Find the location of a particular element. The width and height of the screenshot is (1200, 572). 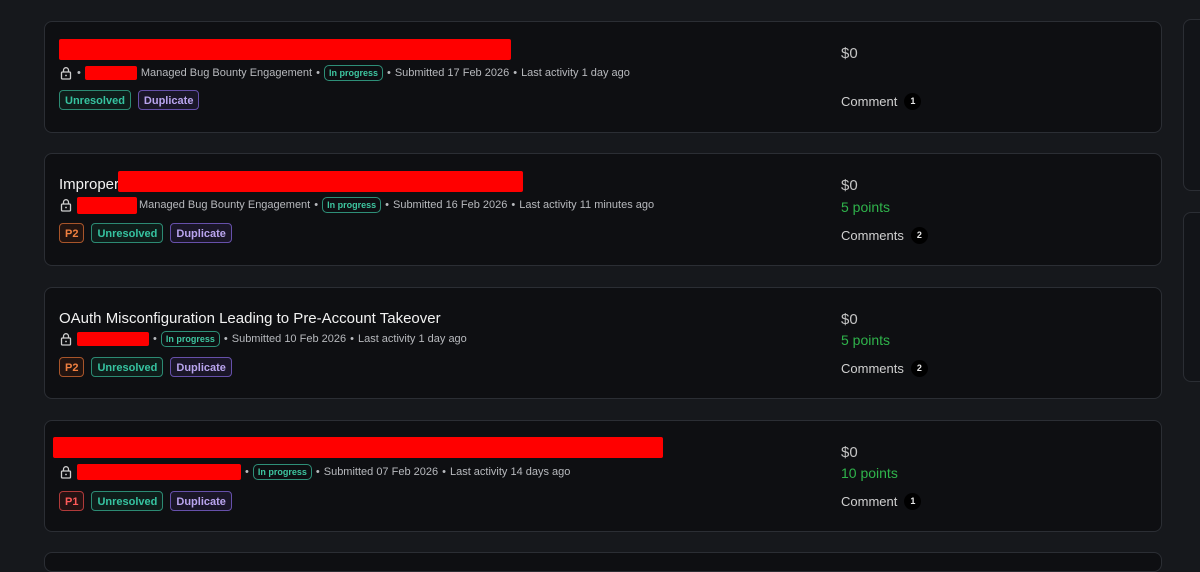

report-tags: Unresolved Duplicate is located at coordinates (129, 100).